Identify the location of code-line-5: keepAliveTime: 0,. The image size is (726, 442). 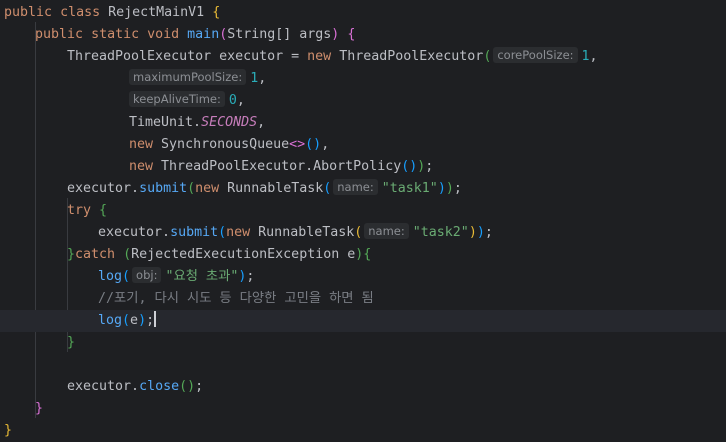
(427, 101).